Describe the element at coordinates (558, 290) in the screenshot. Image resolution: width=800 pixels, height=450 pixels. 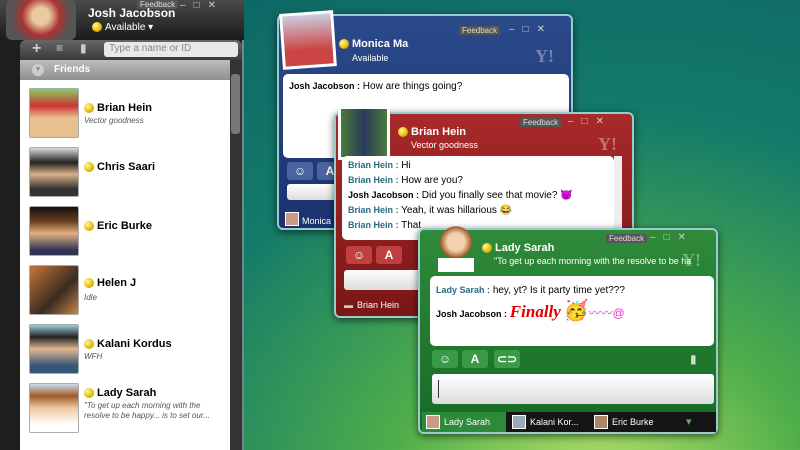
I see `message-text: hey, yt? Is it party time yet???` at that location.